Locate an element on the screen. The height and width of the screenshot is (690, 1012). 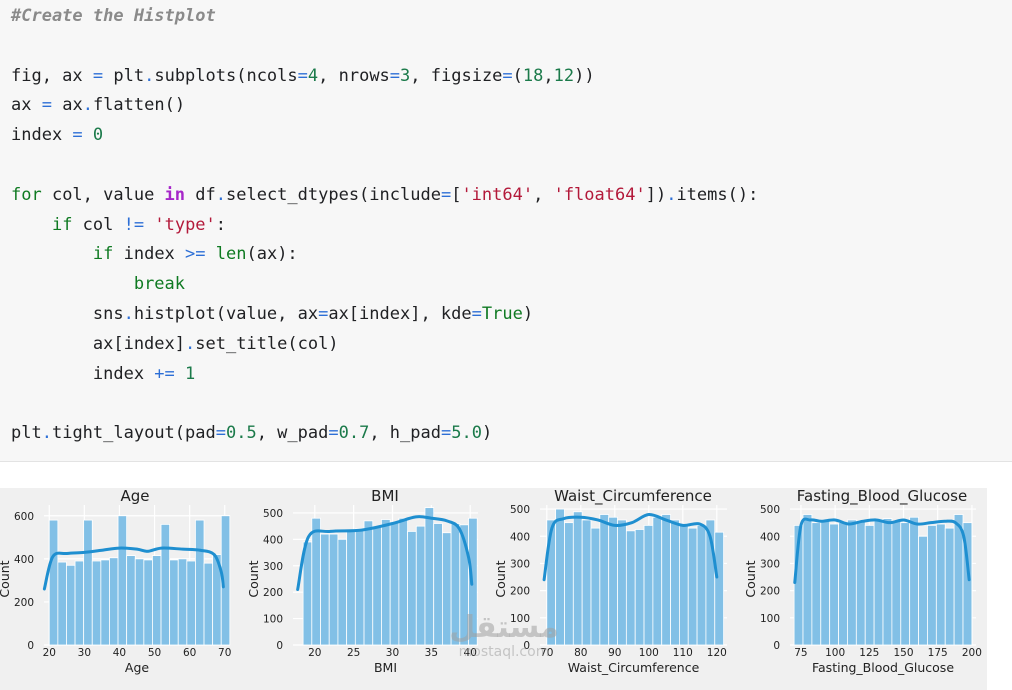
code-line: if col != 'type': is located at coordinates (384, 226).